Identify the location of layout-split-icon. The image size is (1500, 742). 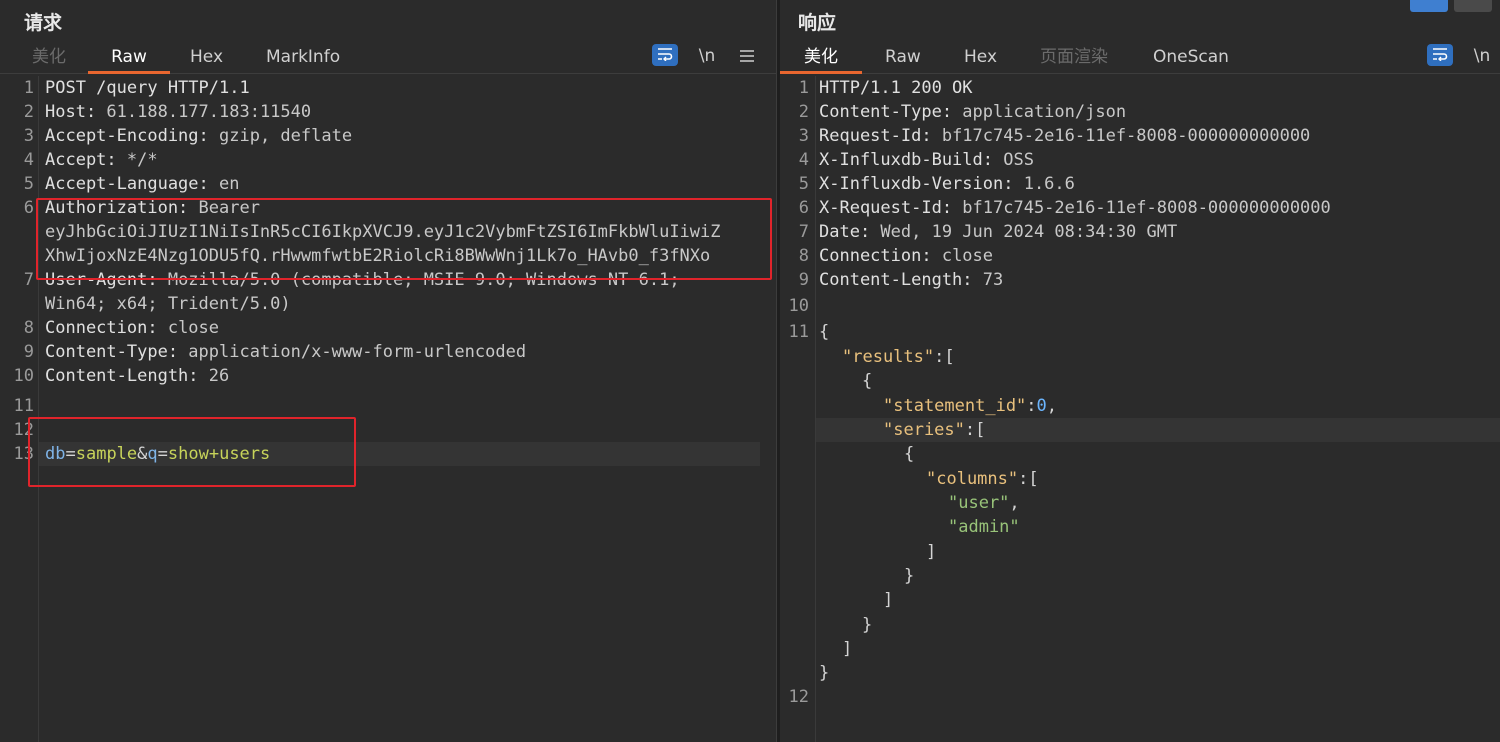
(1429, 6).